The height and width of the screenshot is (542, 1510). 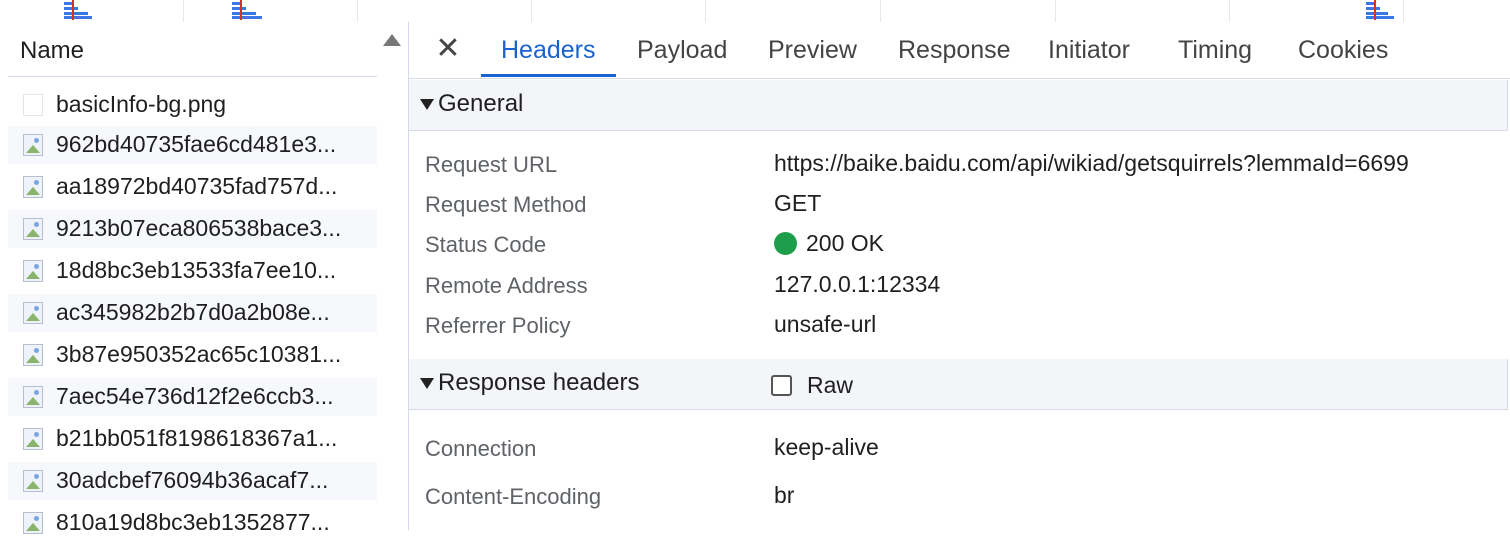 I want to click on tab-payload: Payload, so click(x=682, y=50).